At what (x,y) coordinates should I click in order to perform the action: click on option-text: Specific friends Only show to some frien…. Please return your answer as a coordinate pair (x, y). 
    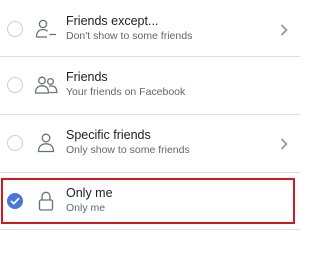
    Looking at the image, I should click on (128, 142).